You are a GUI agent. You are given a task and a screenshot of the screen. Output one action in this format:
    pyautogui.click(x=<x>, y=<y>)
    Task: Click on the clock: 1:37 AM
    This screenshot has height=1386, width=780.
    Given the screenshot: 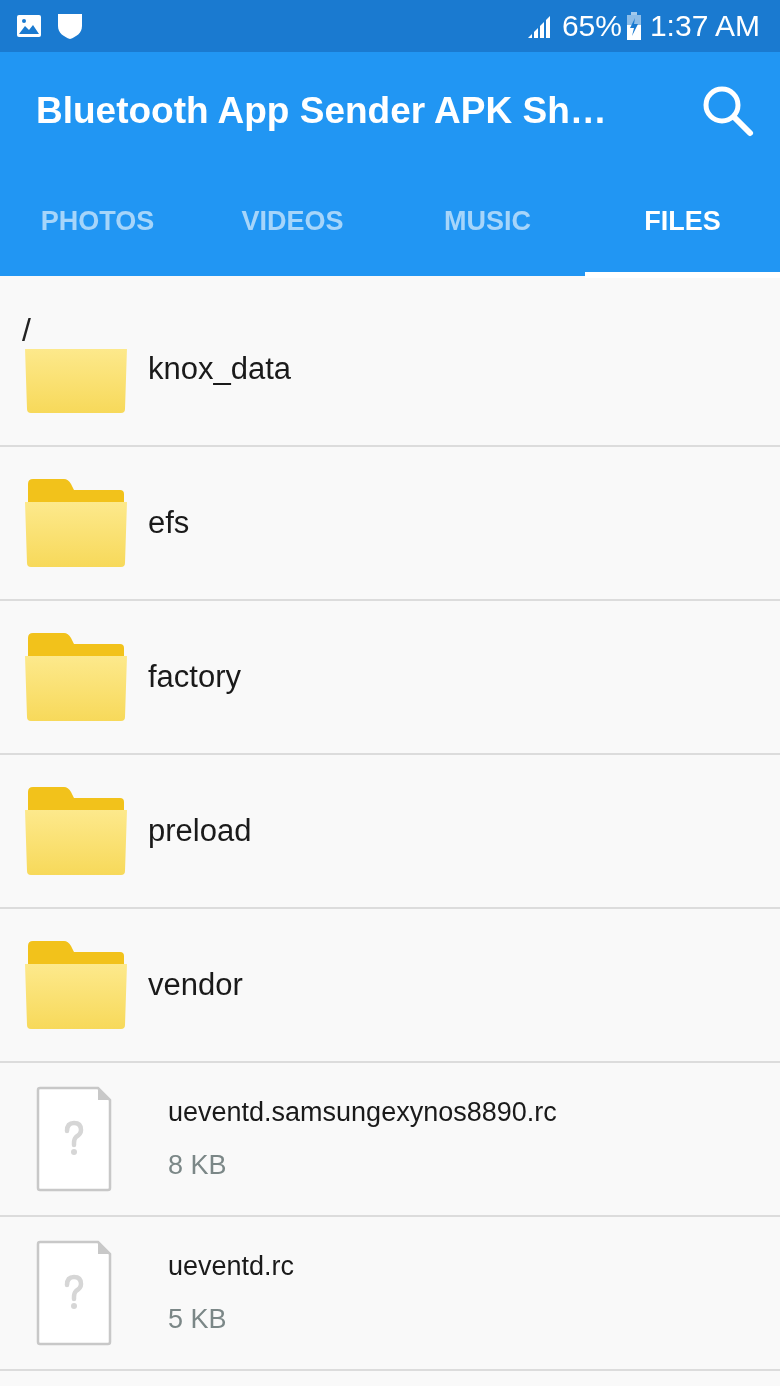 What is the action you would take?
    pyautogui.click(x=704, y=26)
    